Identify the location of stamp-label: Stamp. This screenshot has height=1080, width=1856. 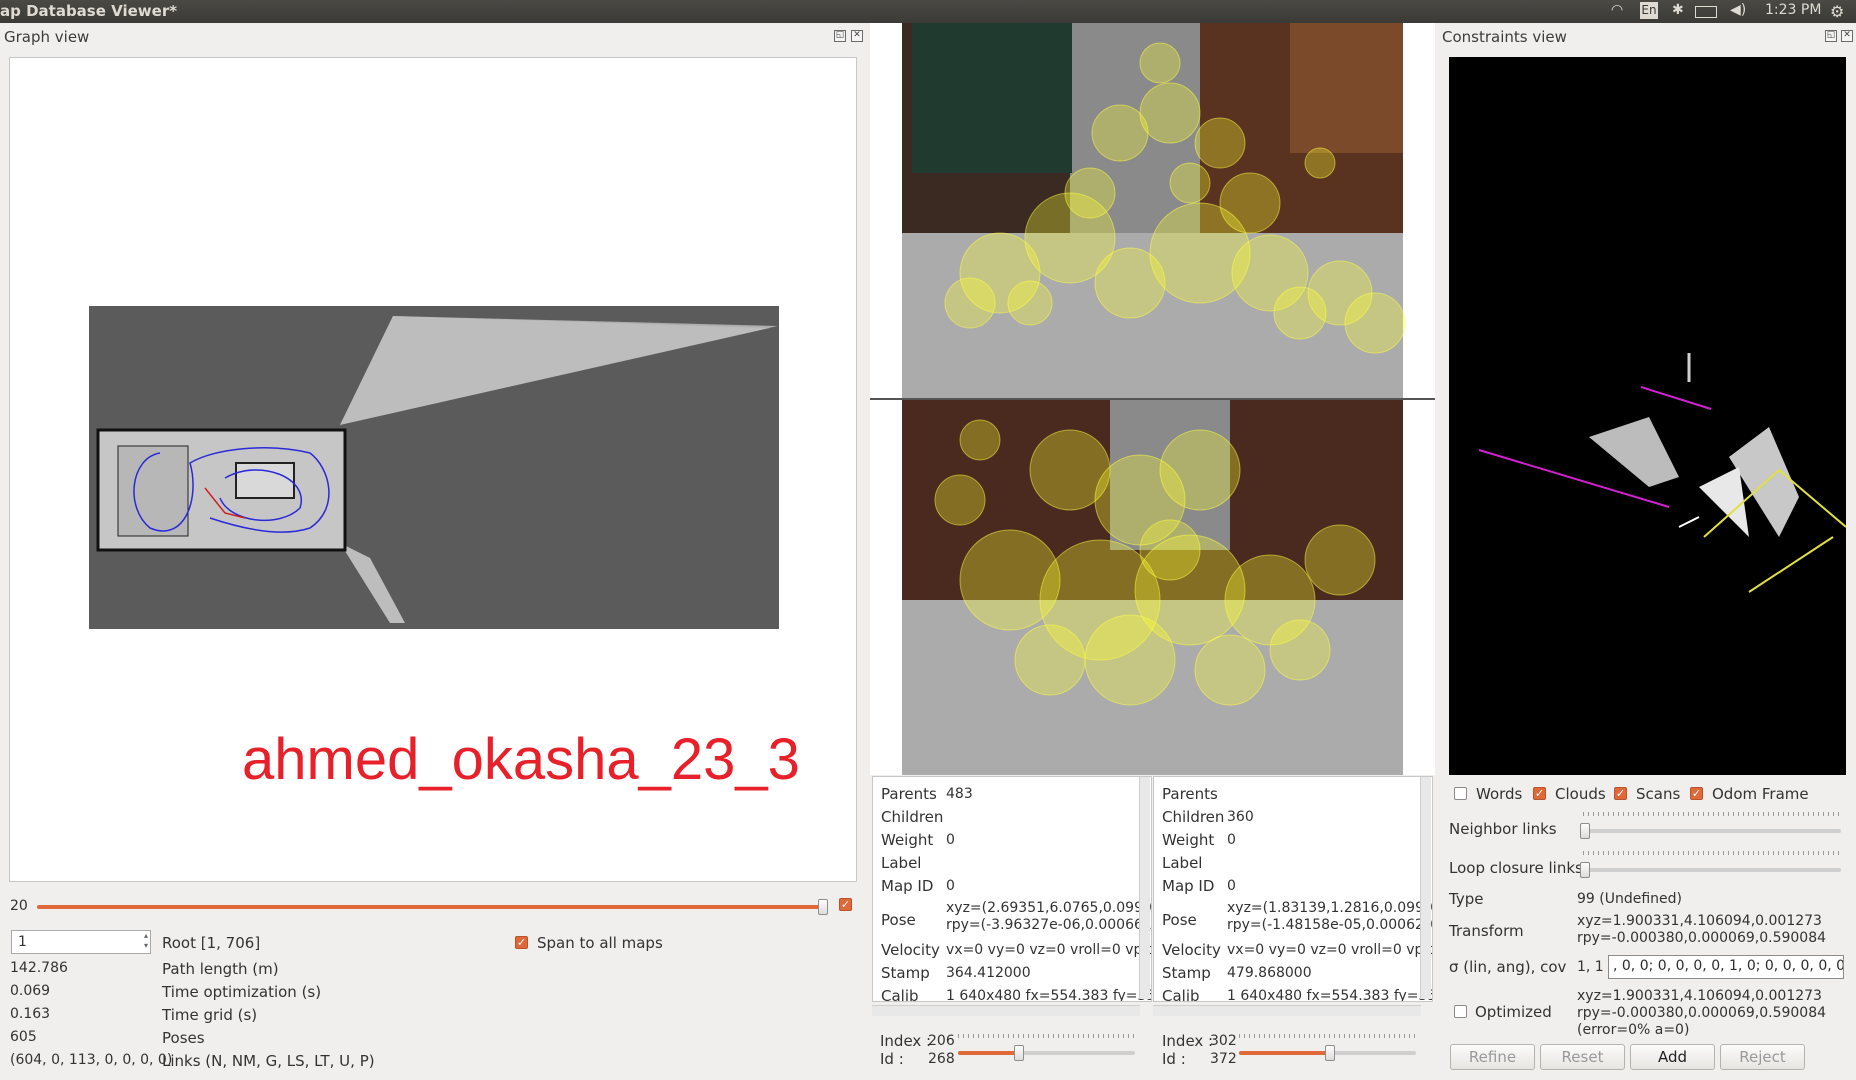
(905, 973).